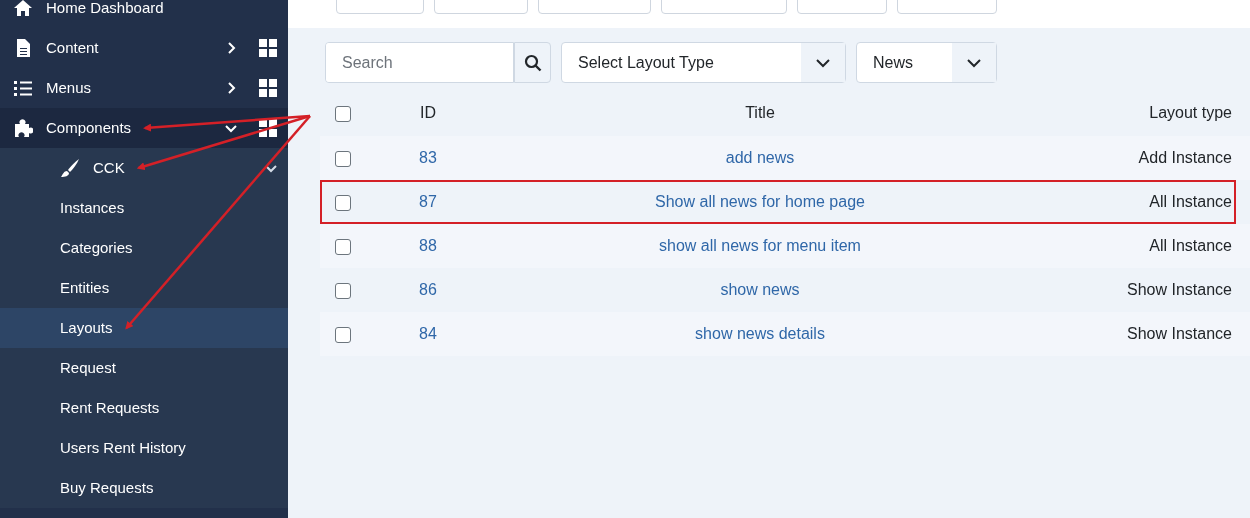 This screenshot has width=1250, height=518. What do you see at coordinates (760, 112) in the screenshot?
I see `column-header: Title` at bounding box center [760, 112].